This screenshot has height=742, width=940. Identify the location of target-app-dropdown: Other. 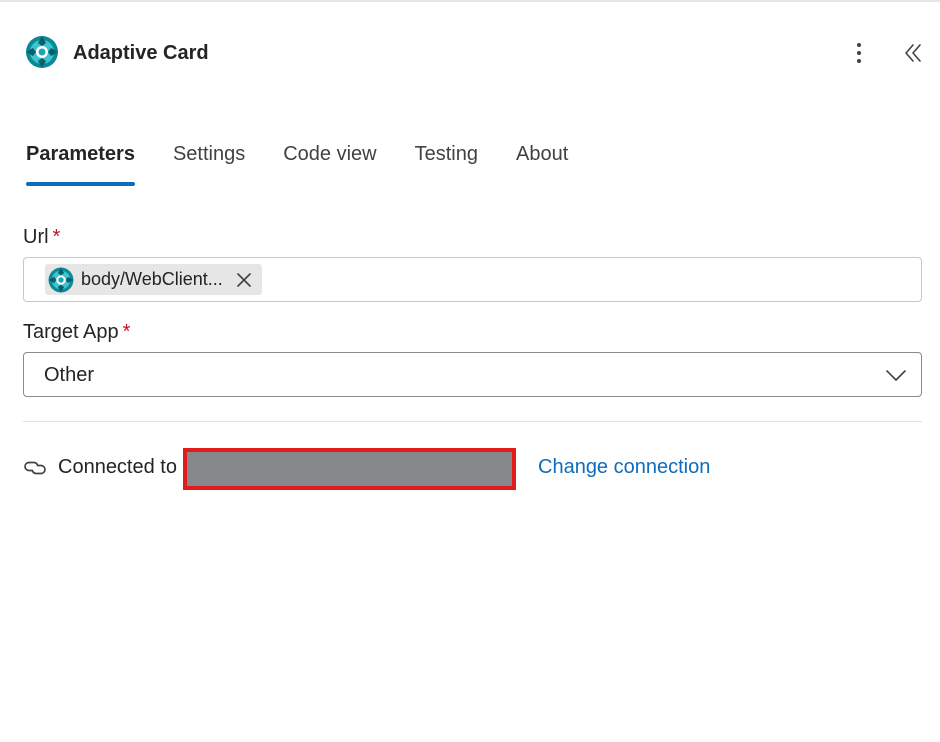
(472, 374).